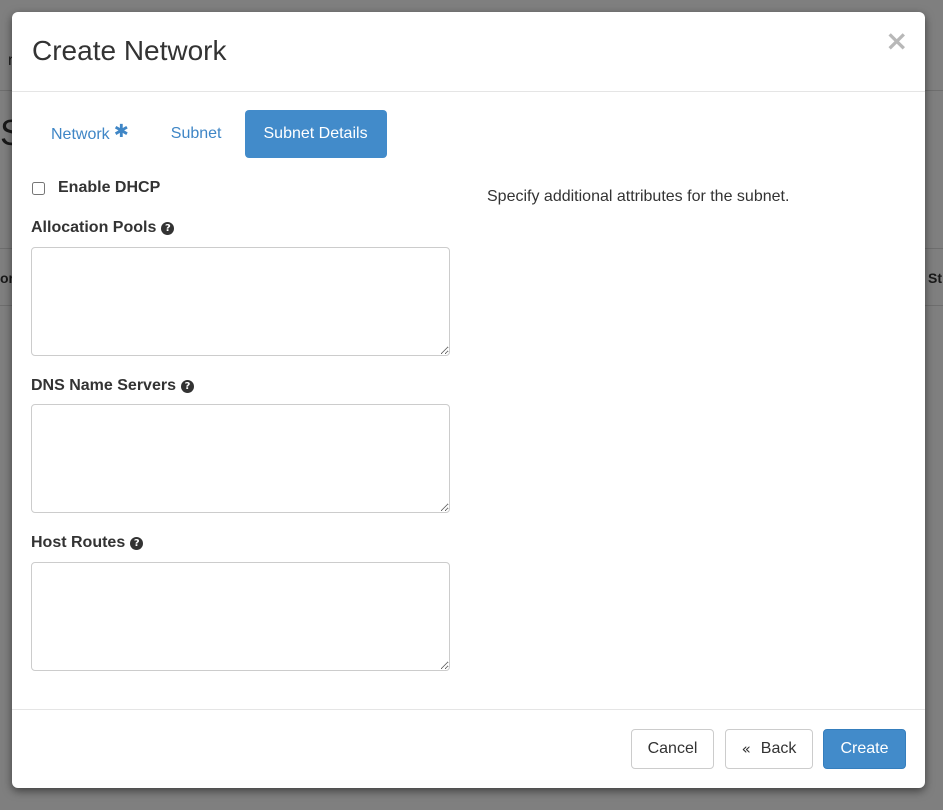 The image size is (943, 810). I want to click on wizard-tabs: Network ✱ Subnet Subnet Details, so click(211, 134).